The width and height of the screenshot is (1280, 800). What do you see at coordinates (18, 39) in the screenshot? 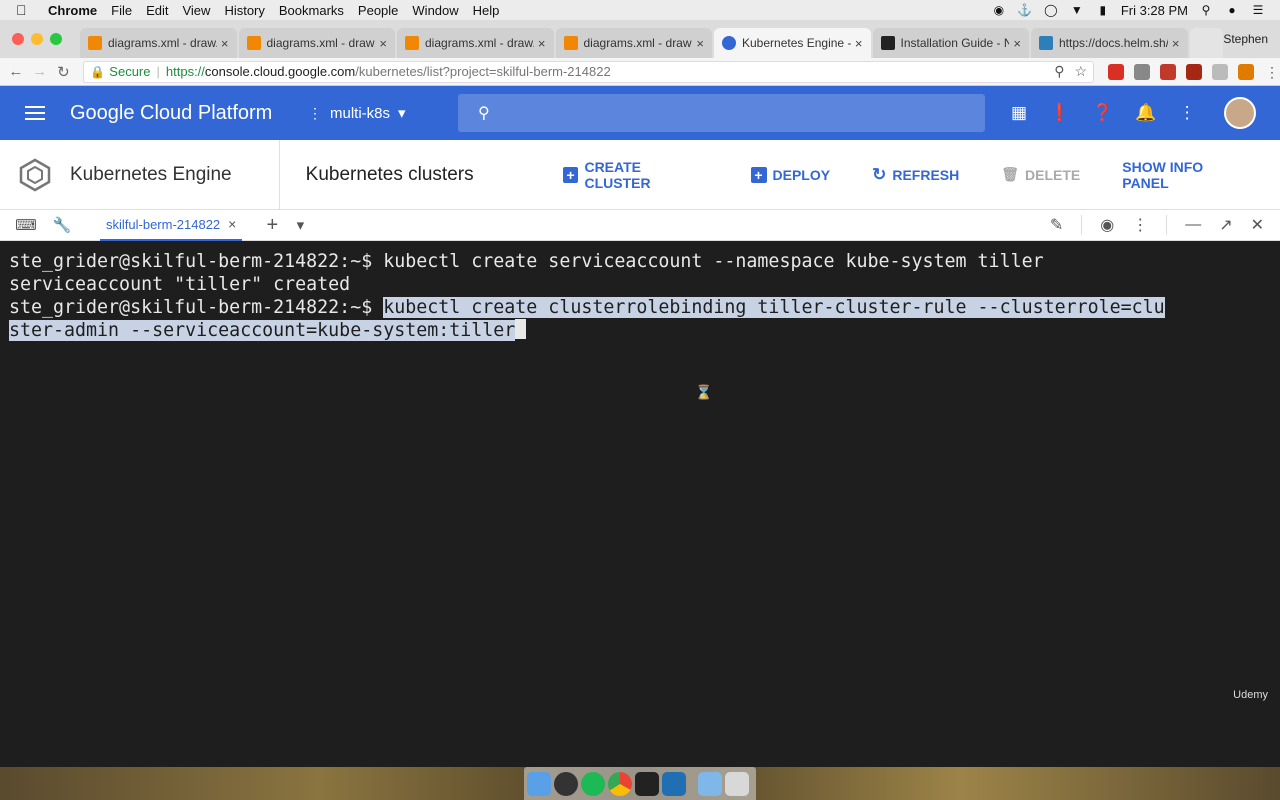
I see `close-window-button` at bounding box center [18, 39].